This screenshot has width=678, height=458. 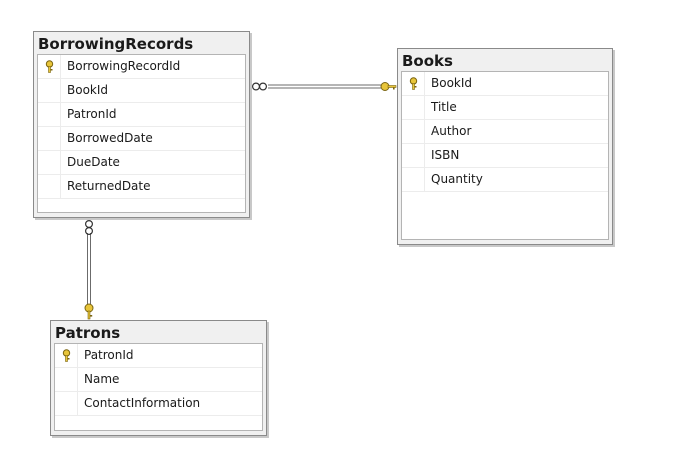 What do you see at coordinates (88, 333) in the screenshot?
I see `table-title: Patrons` at bounding box center [88, 333].